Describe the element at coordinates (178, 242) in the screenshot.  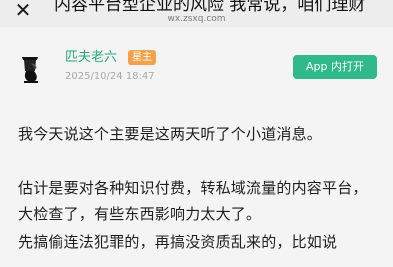
I see `post-paragraph: 先搞偷连法犯罪的，再搞没资质乱来的，比如说` at that location.